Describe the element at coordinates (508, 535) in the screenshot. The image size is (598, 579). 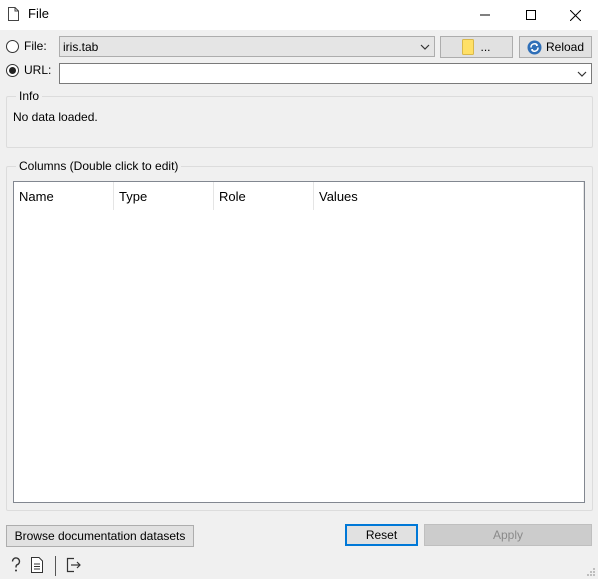
I see `apply-button: Apply` at that location.